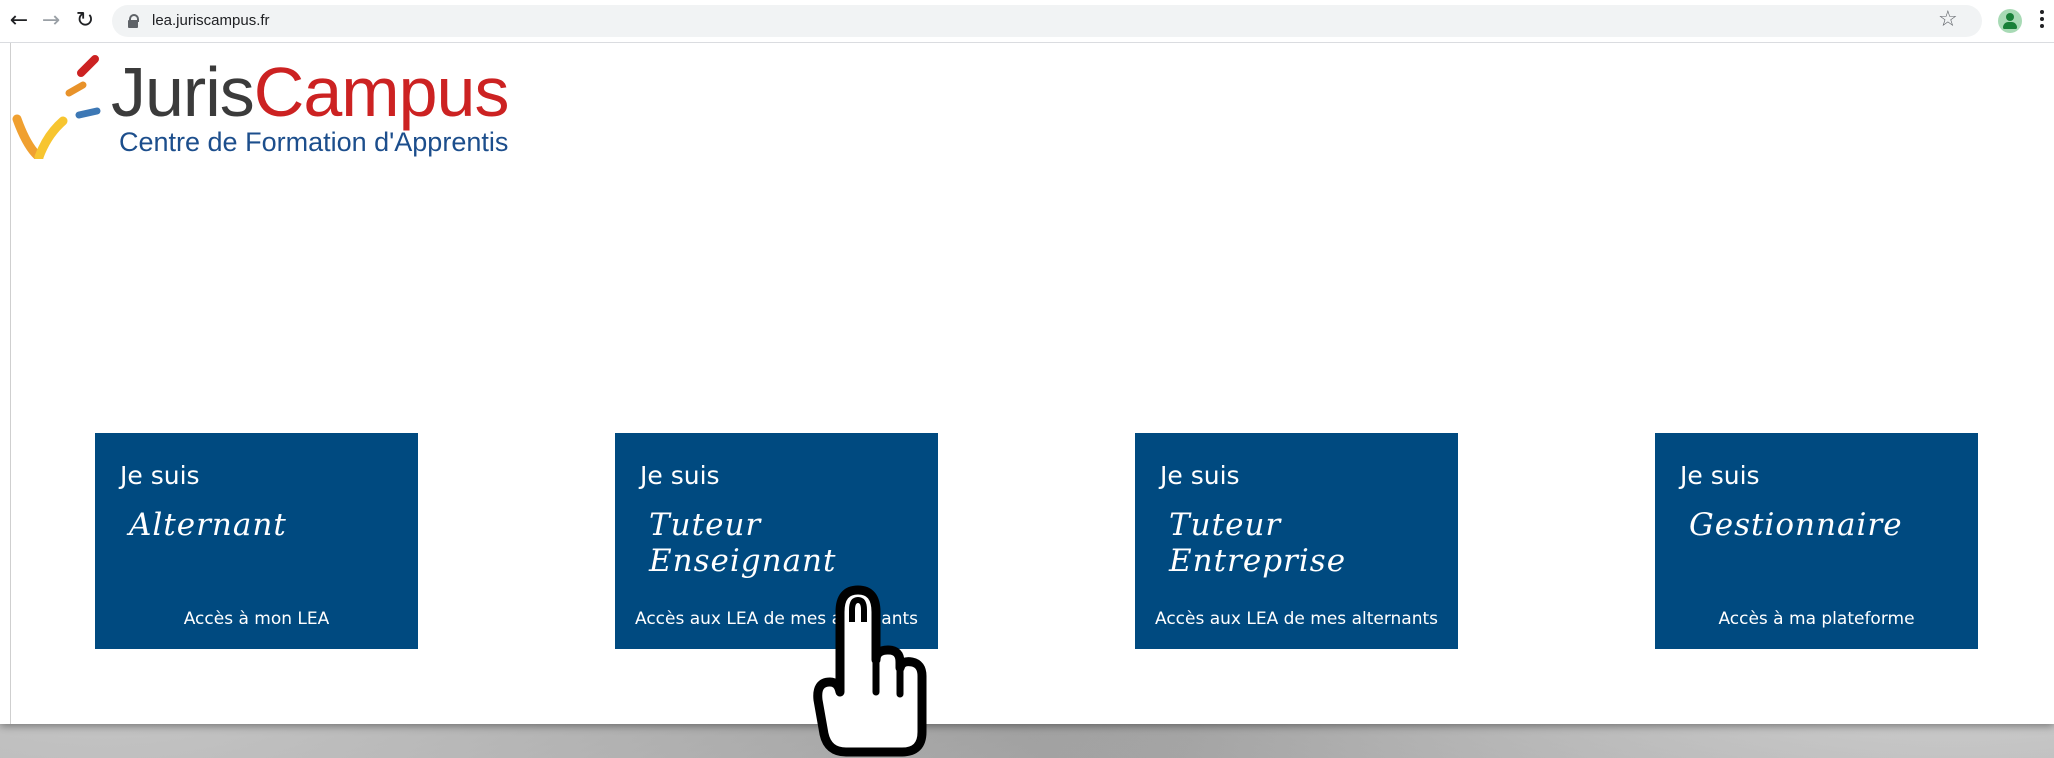 The width and height of the screenshot is (2054, 758). I want to click on back-icon: ←, so click(19, 21).